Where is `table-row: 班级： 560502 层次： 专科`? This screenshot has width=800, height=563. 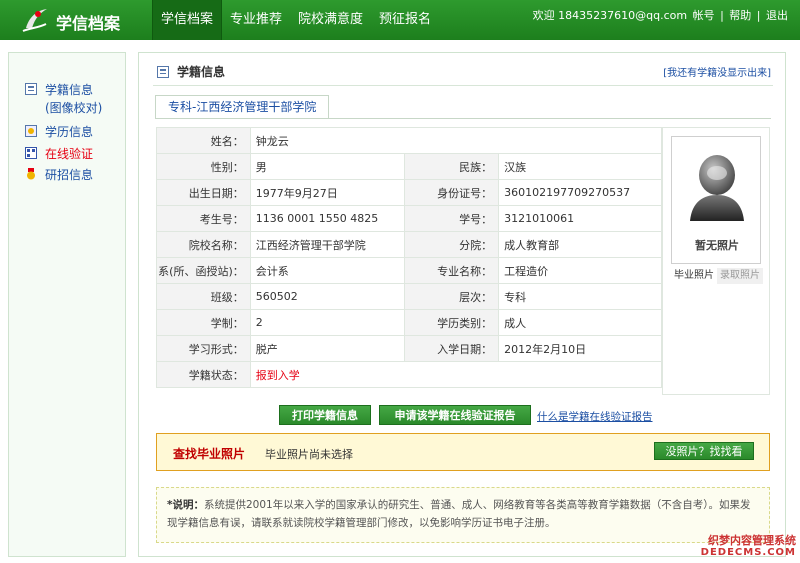
table-row: 班级： 560502 层次： 专科 is located at coordinates (409, 296).